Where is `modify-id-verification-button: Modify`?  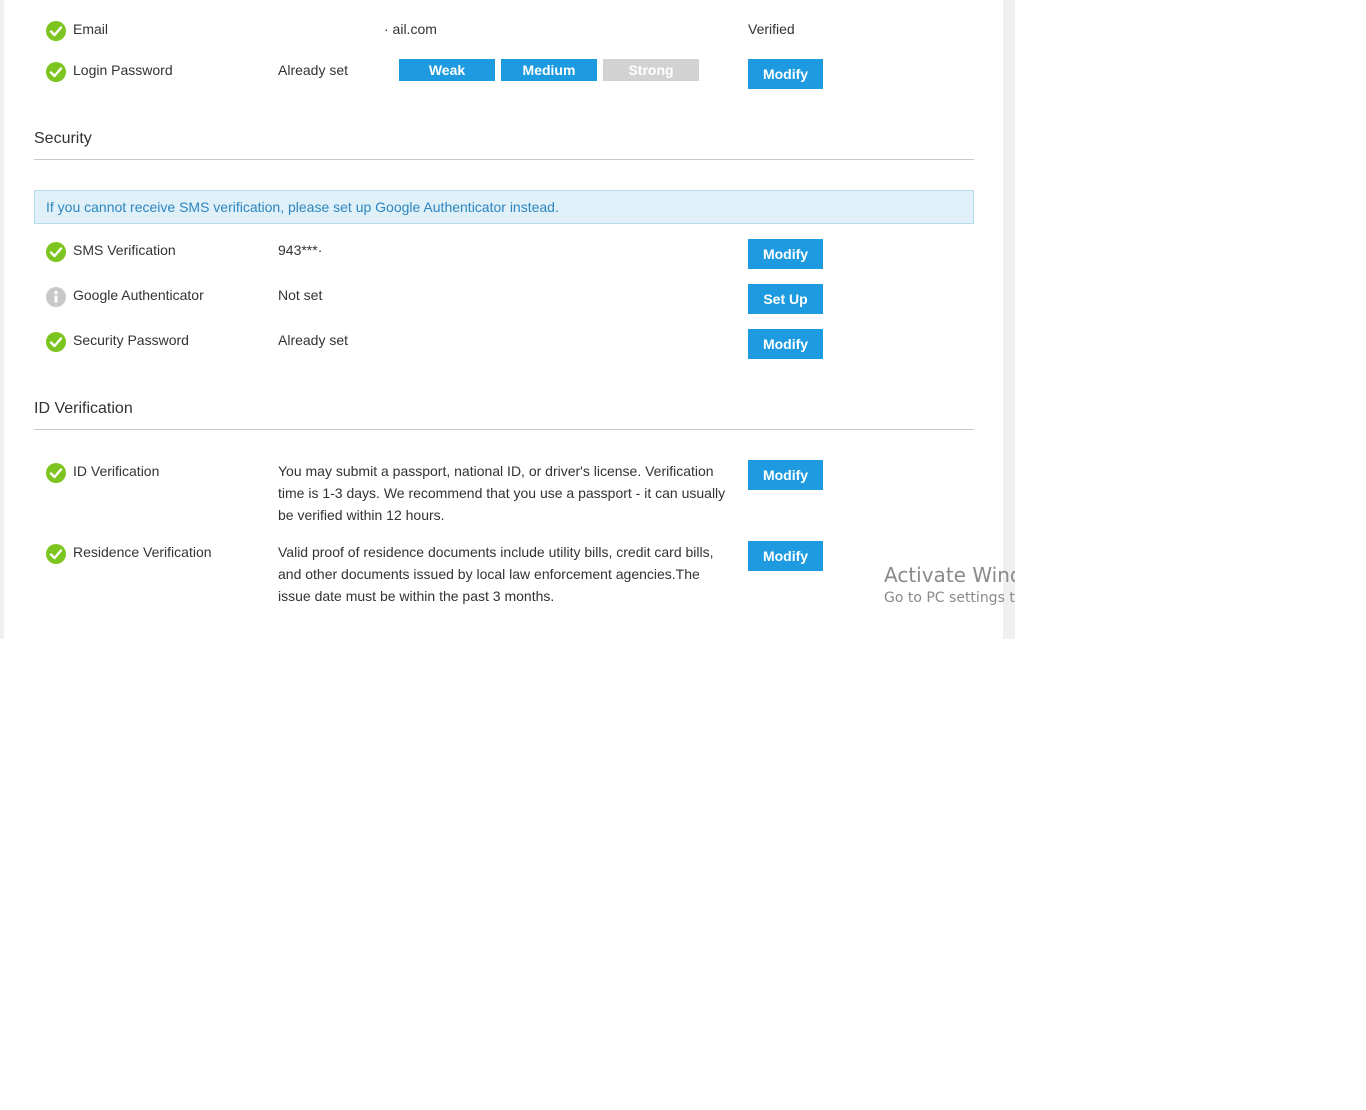
modify-id-verification-button: Modify is located at coordinates (785, 475).